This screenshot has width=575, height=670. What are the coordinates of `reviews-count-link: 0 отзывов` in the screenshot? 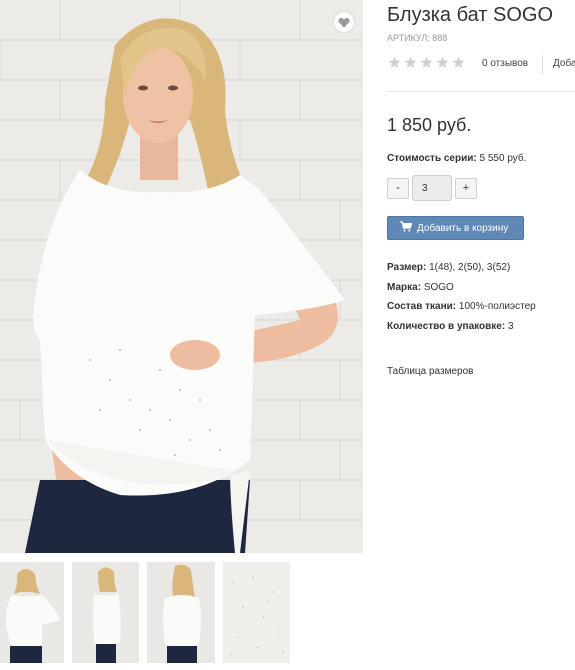 It's located at (505, 63).